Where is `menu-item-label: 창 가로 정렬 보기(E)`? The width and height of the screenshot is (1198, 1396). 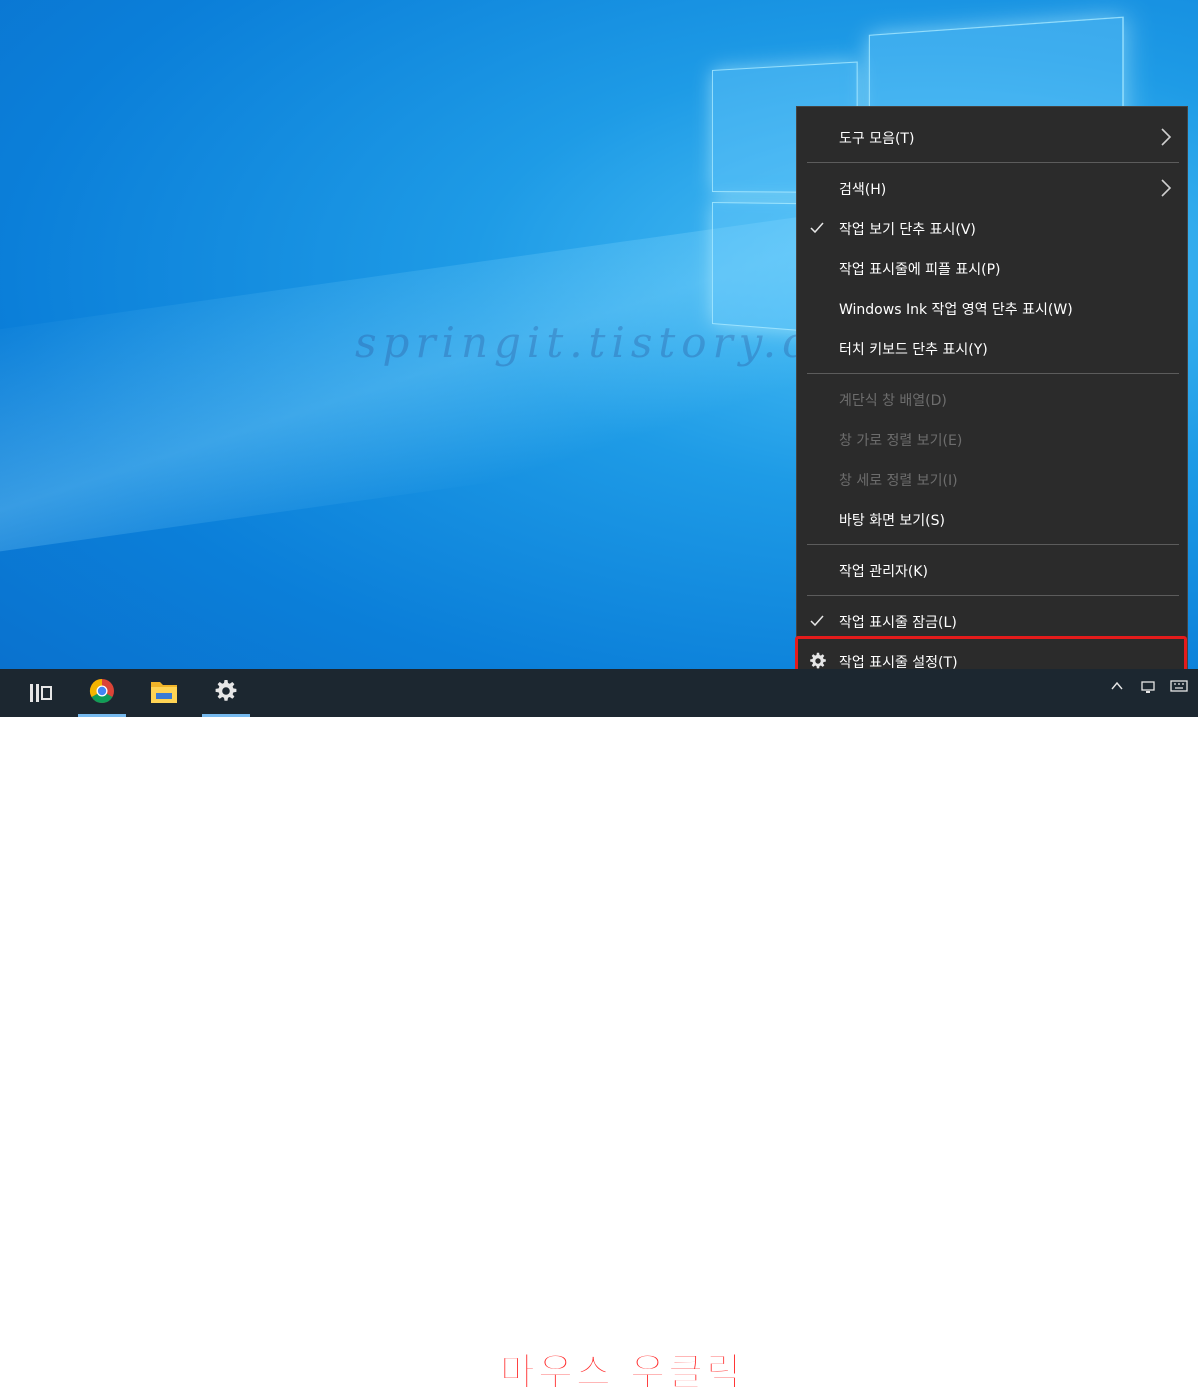
menu-item-label: 창 가로 정렬 보기(E) is located at coordinates (901, 441).